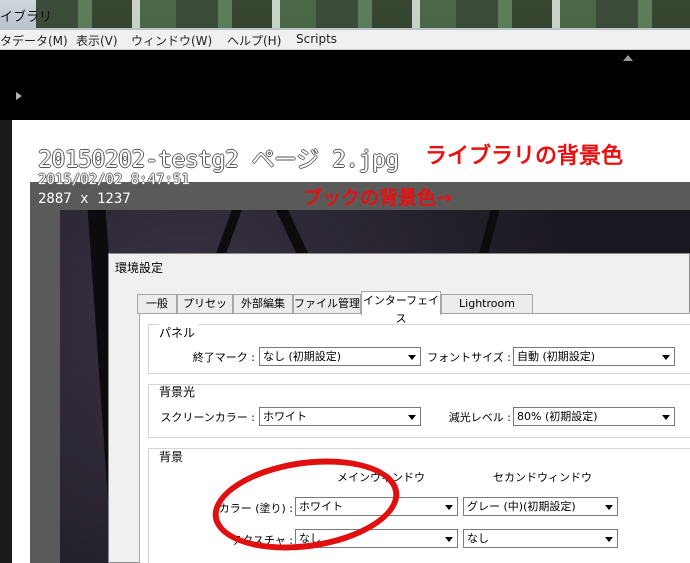 Image resolution: width=690 pixels, height=563 pixels. I want to click on tab-interface: インターフェイス, so click(401, 308).